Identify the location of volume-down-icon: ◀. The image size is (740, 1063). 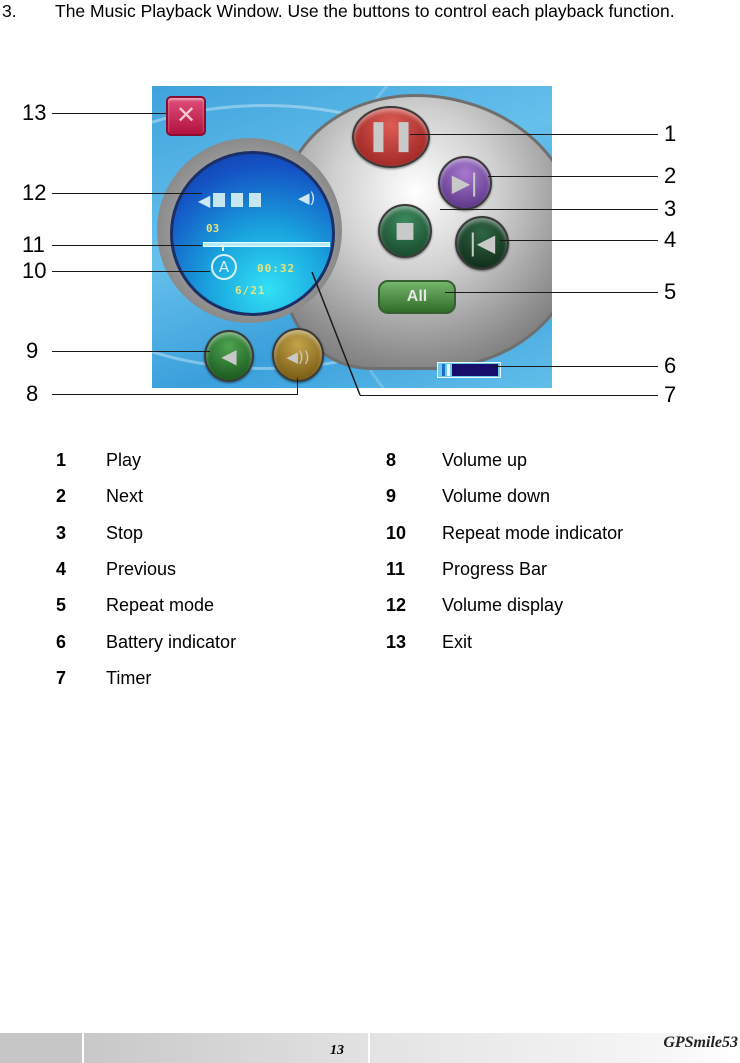
(229, 356).